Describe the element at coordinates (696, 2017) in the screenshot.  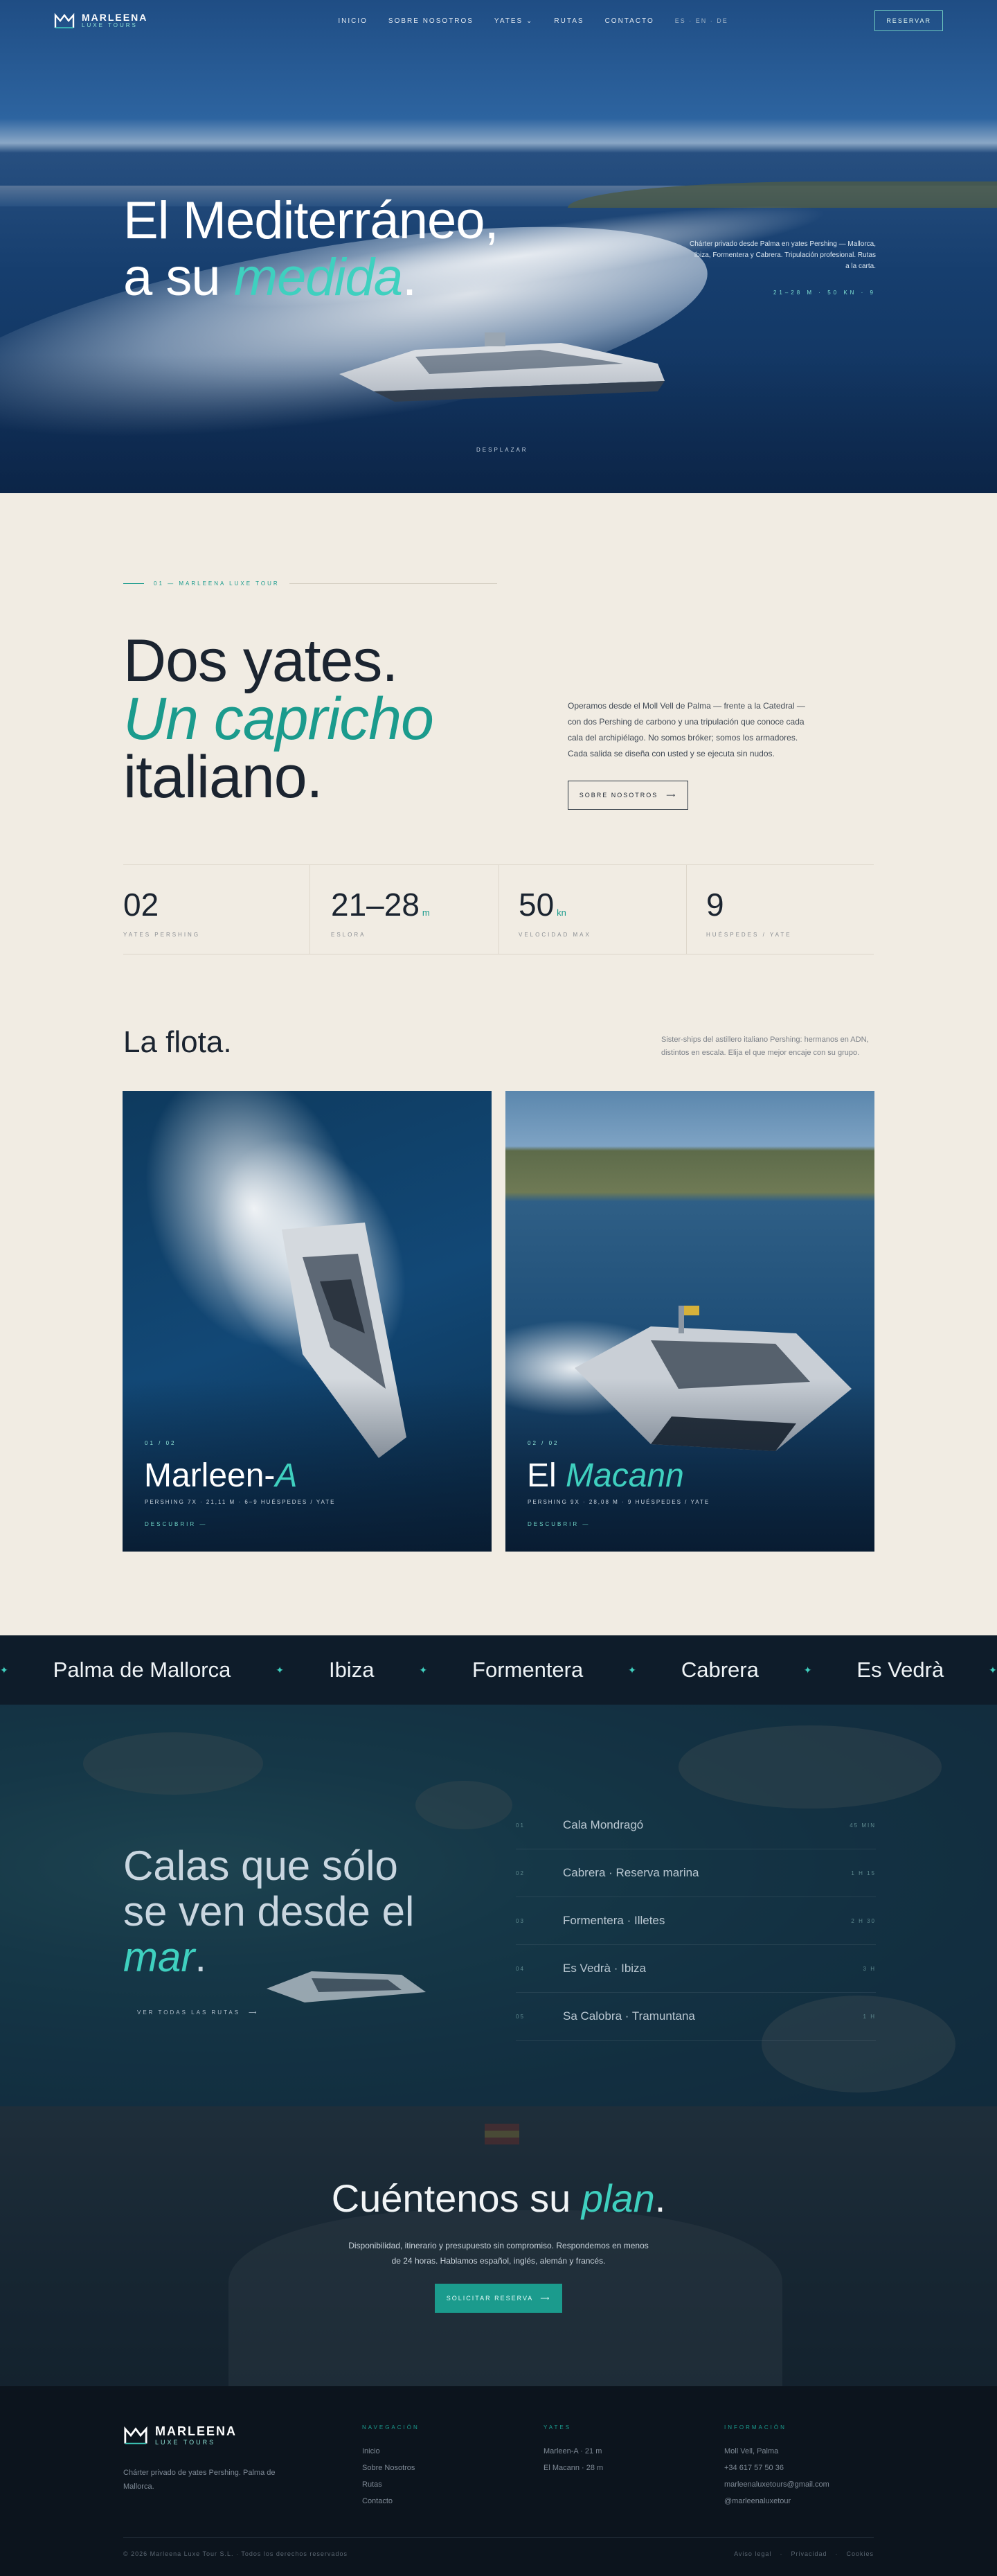
I see `route-item: 05 Sa Calobra · Tramuntana 1 H` at that location.